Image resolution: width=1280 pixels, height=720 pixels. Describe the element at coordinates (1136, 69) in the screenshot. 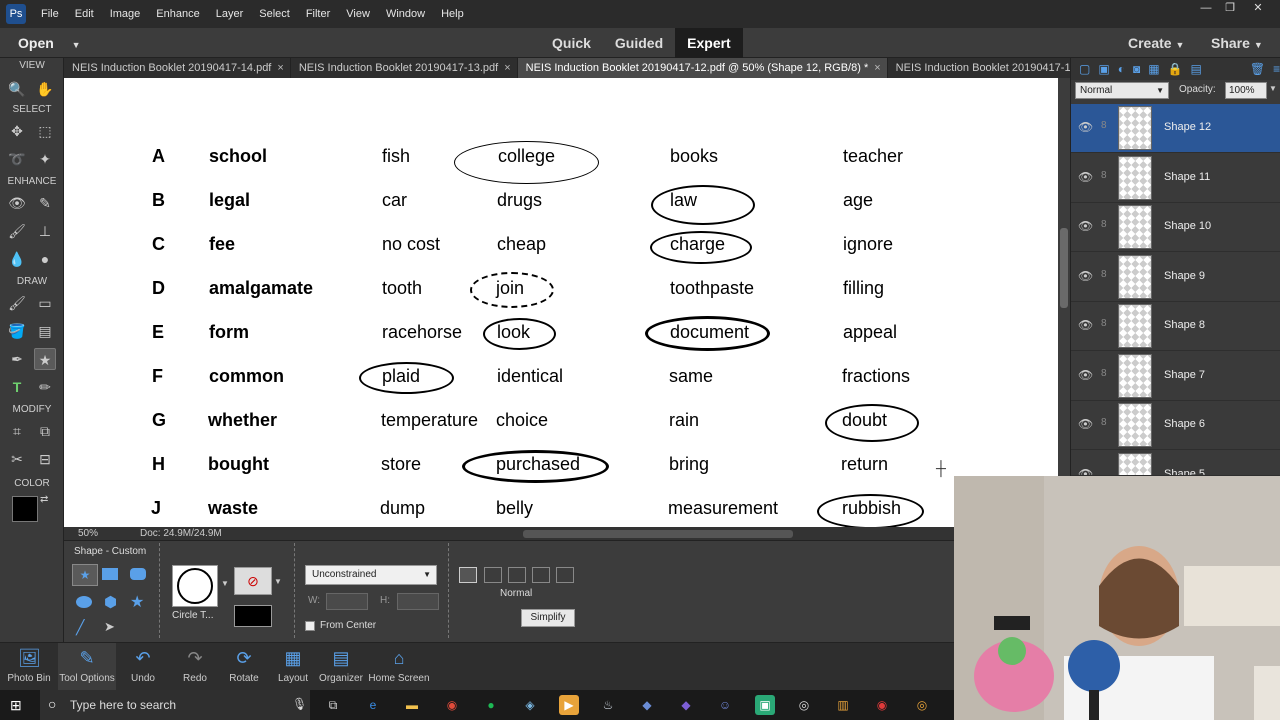

I see `layer-mask-icon: ◙` at that location.